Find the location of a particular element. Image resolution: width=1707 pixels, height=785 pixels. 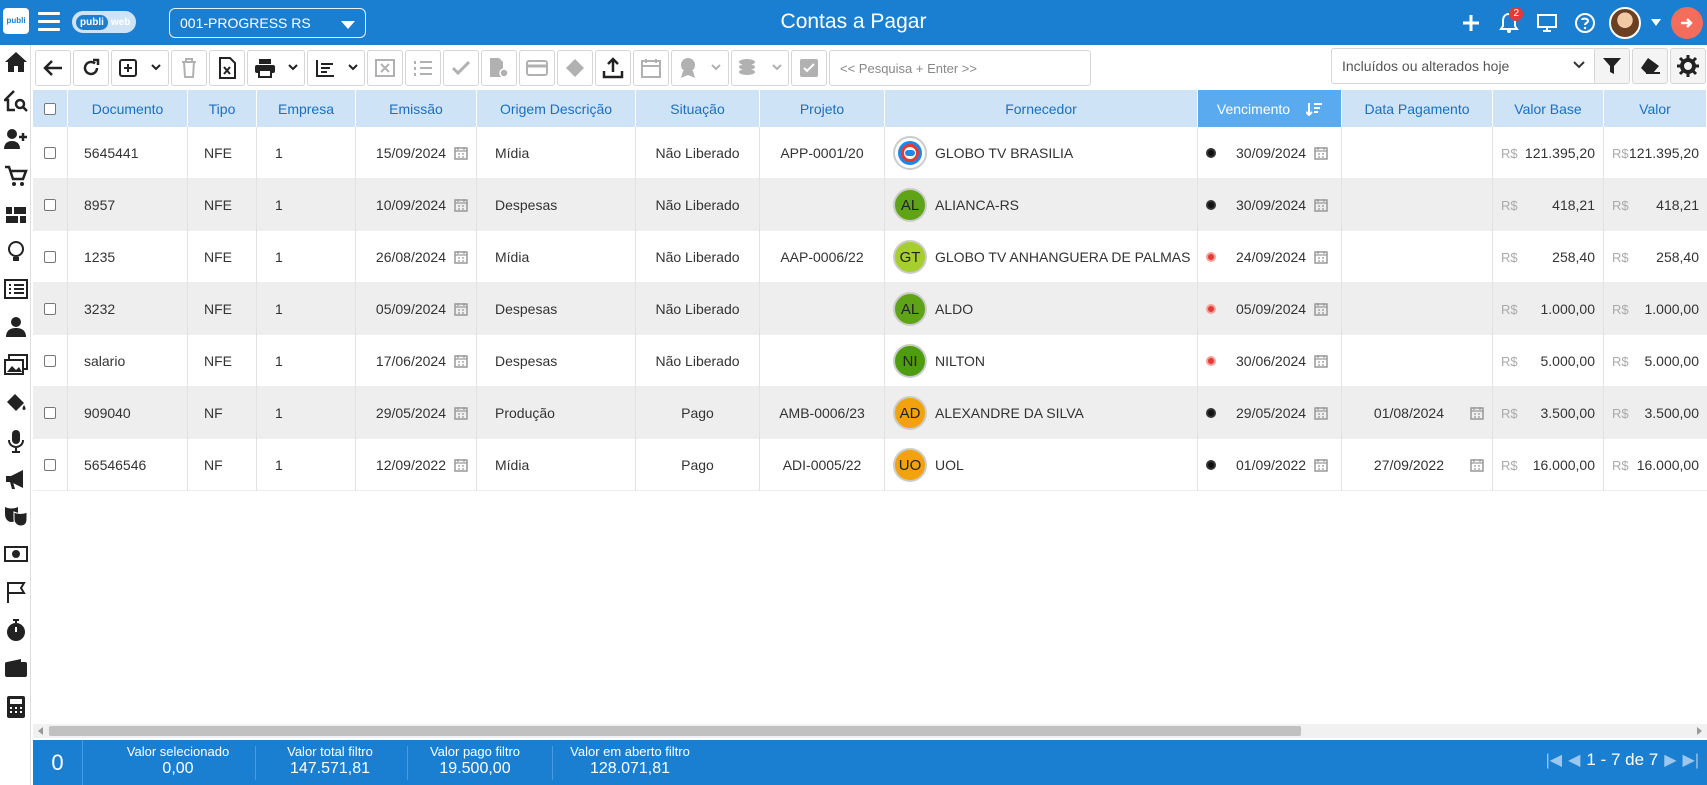

pagamento-cell: 27/09/2022 is located at coordinates (1417, 465).